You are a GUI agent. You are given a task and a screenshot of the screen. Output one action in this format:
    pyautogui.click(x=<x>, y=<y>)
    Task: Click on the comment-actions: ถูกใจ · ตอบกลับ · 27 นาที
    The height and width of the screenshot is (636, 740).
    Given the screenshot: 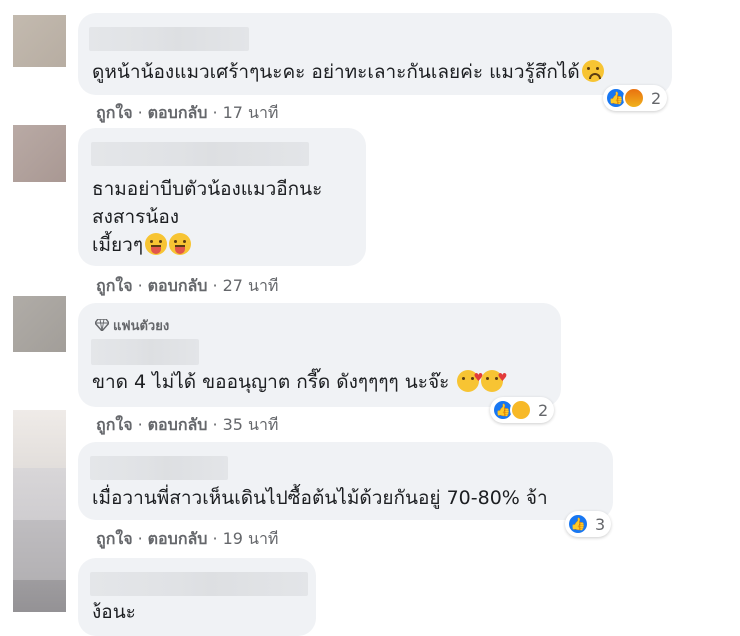 What is the action you would take?
    pyautogui.click(x=187, y=285)
    